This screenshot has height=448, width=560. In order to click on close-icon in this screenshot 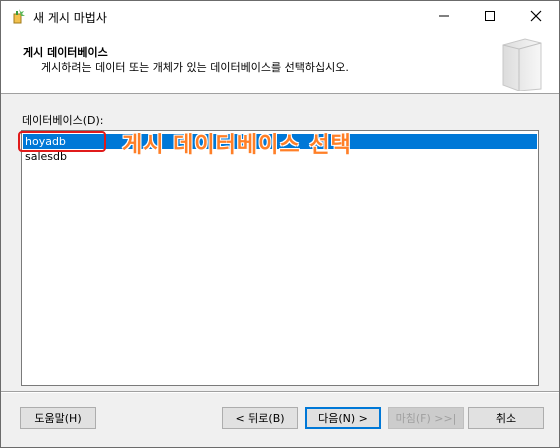, I will do `click(536, 16)`.